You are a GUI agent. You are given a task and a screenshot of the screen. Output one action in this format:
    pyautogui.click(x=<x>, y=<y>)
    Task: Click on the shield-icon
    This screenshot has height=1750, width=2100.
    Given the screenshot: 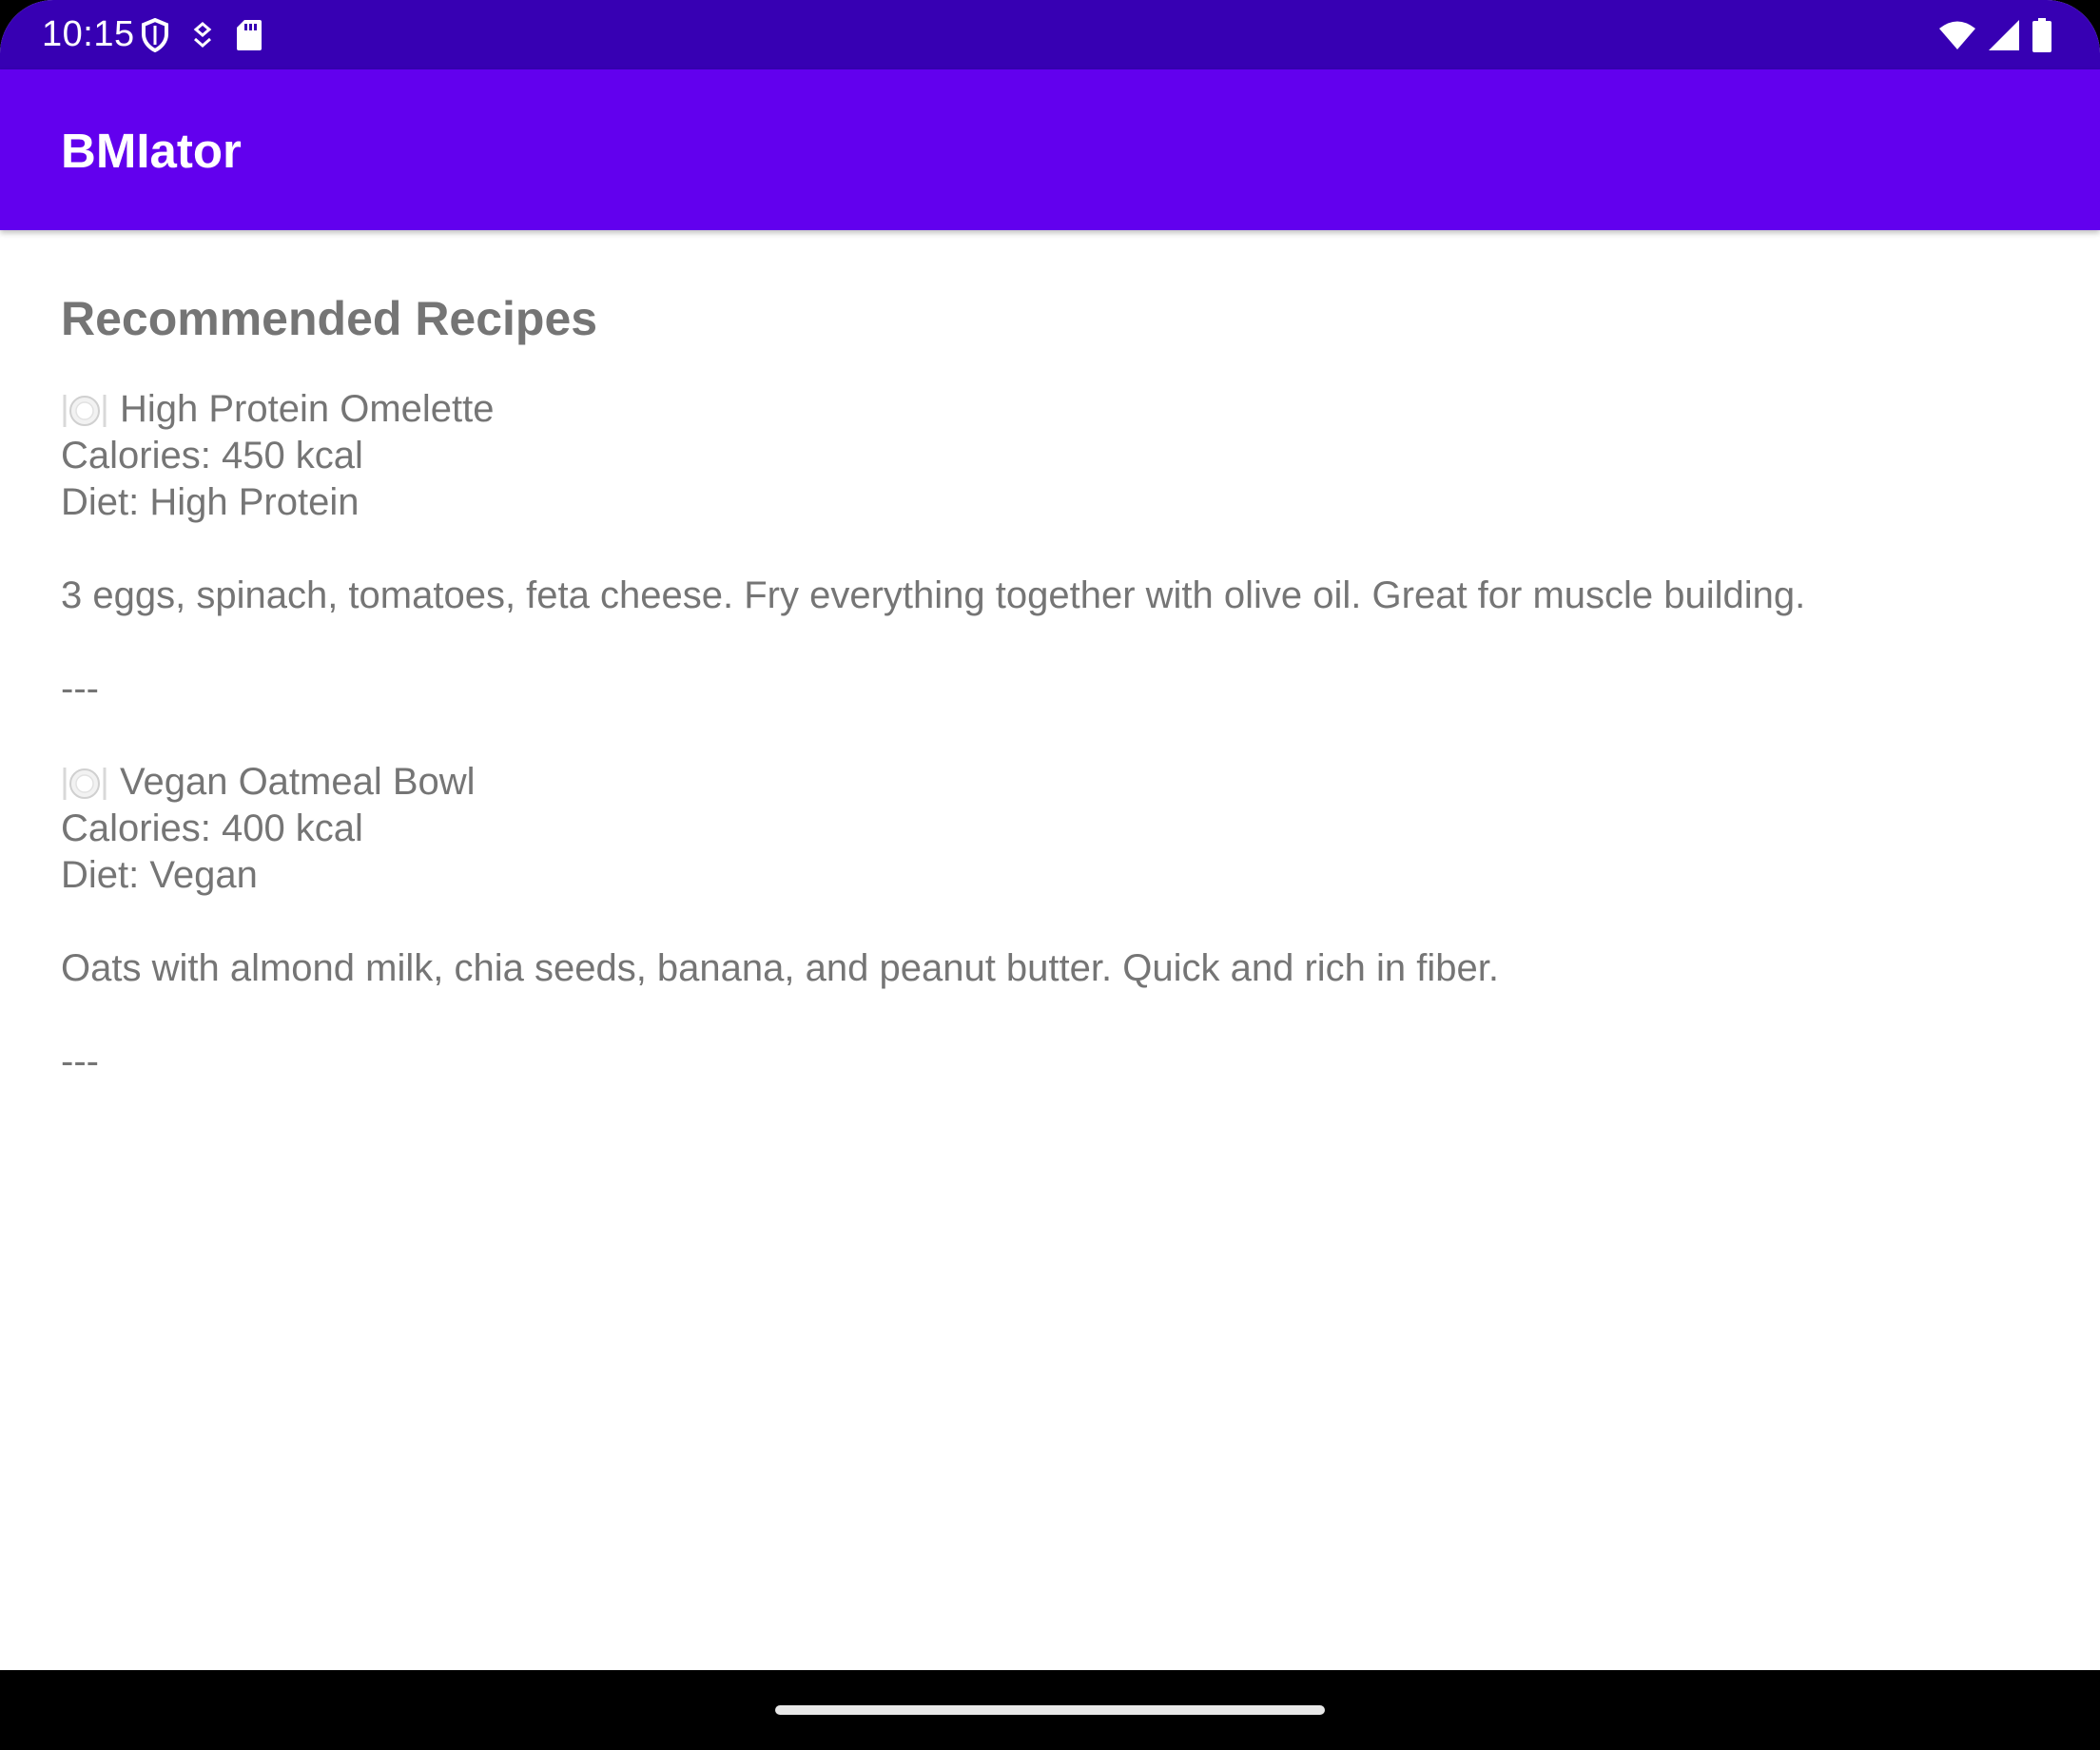 What is the action you would take?
    pyautogui.click(x=155, y=35)
    